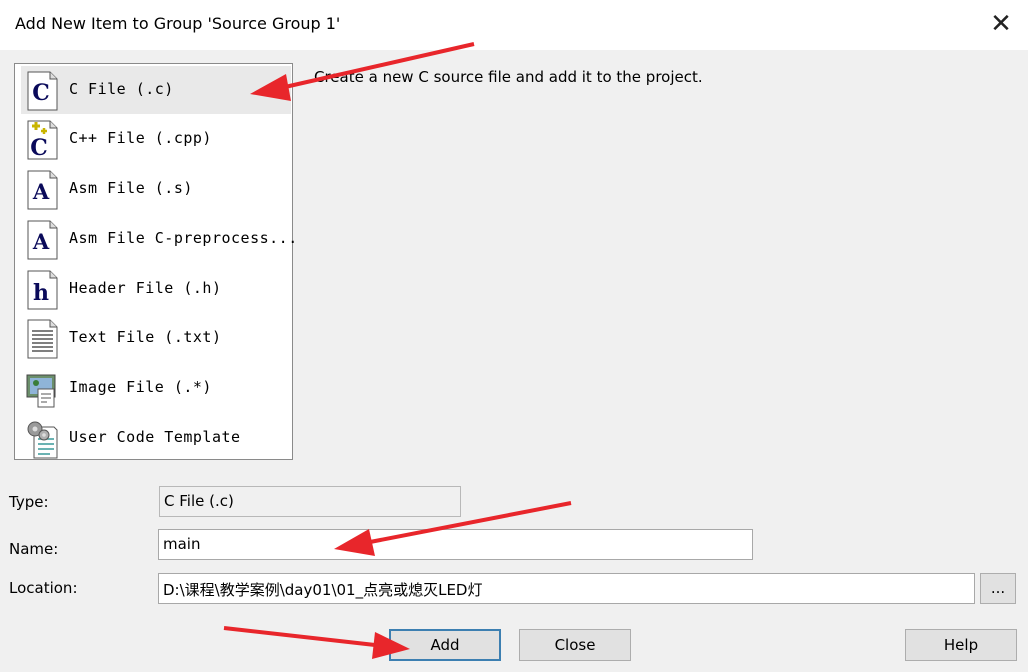 This screenshot has width=1028, height=672. What do you see at coordinates (310, 501) in the screenshot?
I see `type-field: C File (.c)` at bounding box center [310, 501].